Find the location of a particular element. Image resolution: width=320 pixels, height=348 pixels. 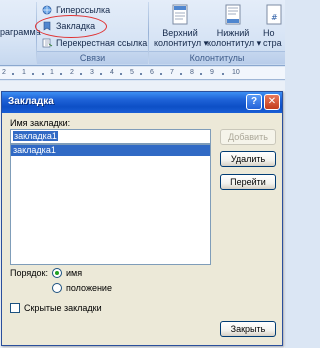

ruler-number: 3 is located at coordinates (92, 72).